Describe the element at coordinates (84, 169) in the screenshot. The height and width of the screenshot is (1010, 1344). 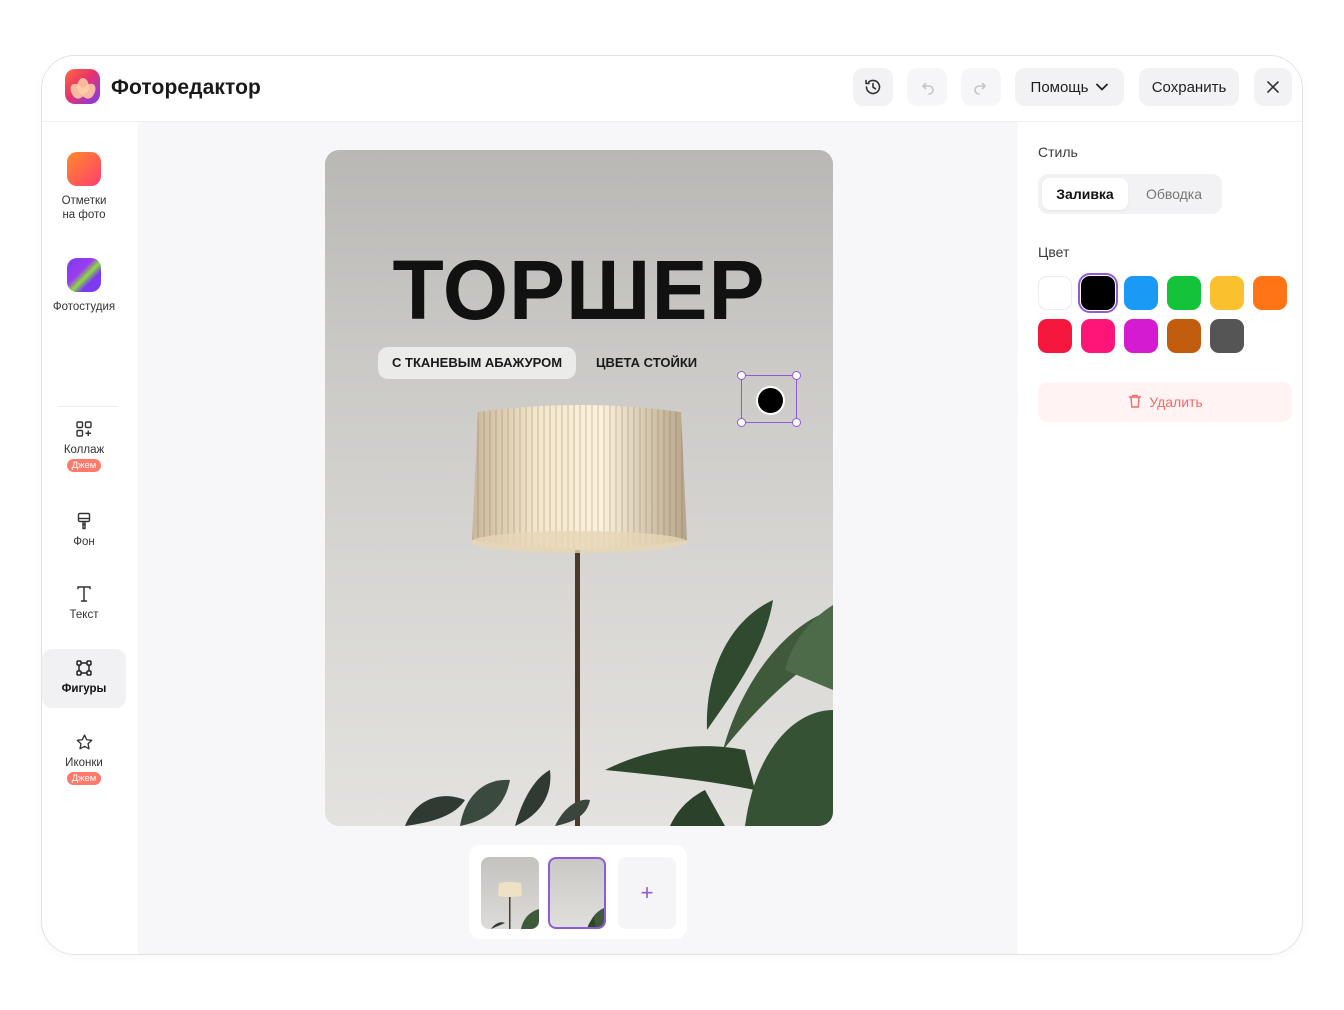
I see `photo-marks-icon` at that location.